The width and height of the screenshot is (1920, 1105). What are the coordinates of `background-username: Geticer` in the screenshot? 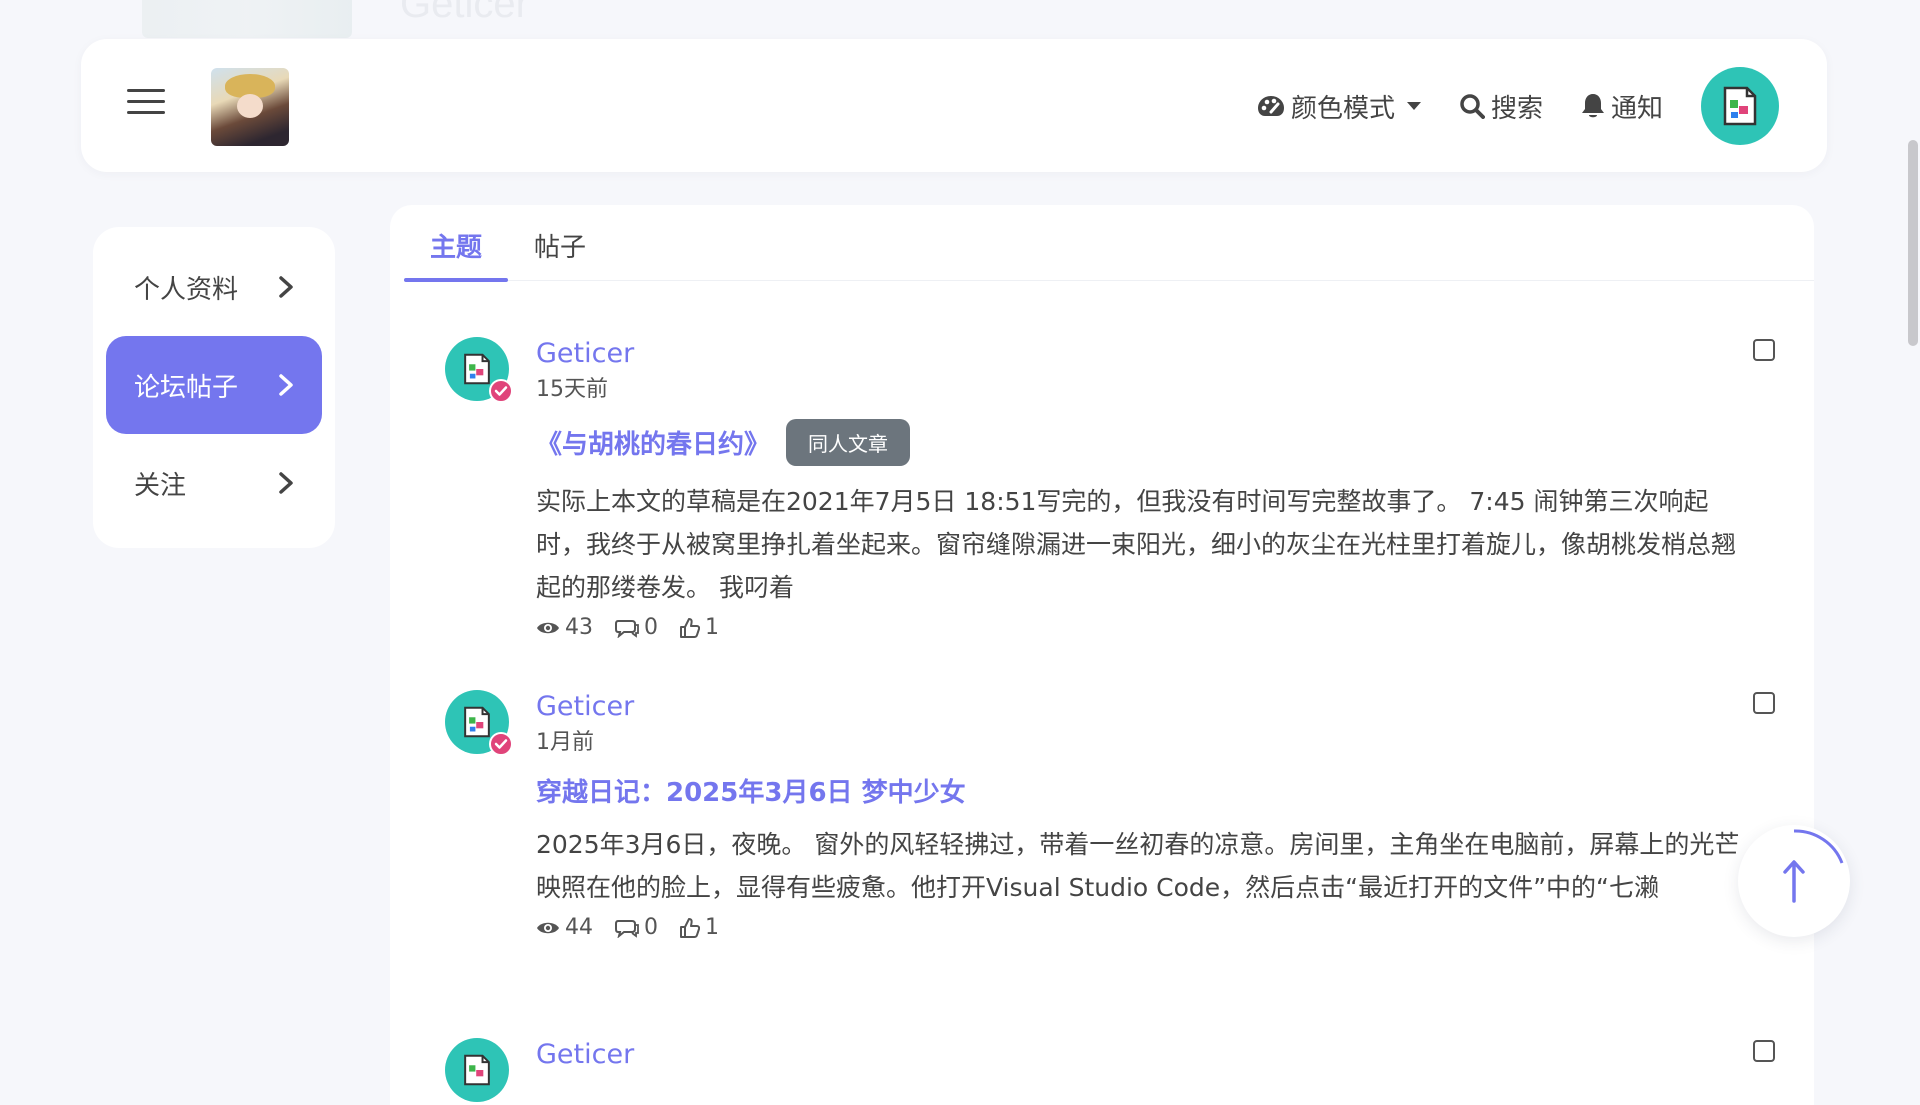 It's located at (464, 13).